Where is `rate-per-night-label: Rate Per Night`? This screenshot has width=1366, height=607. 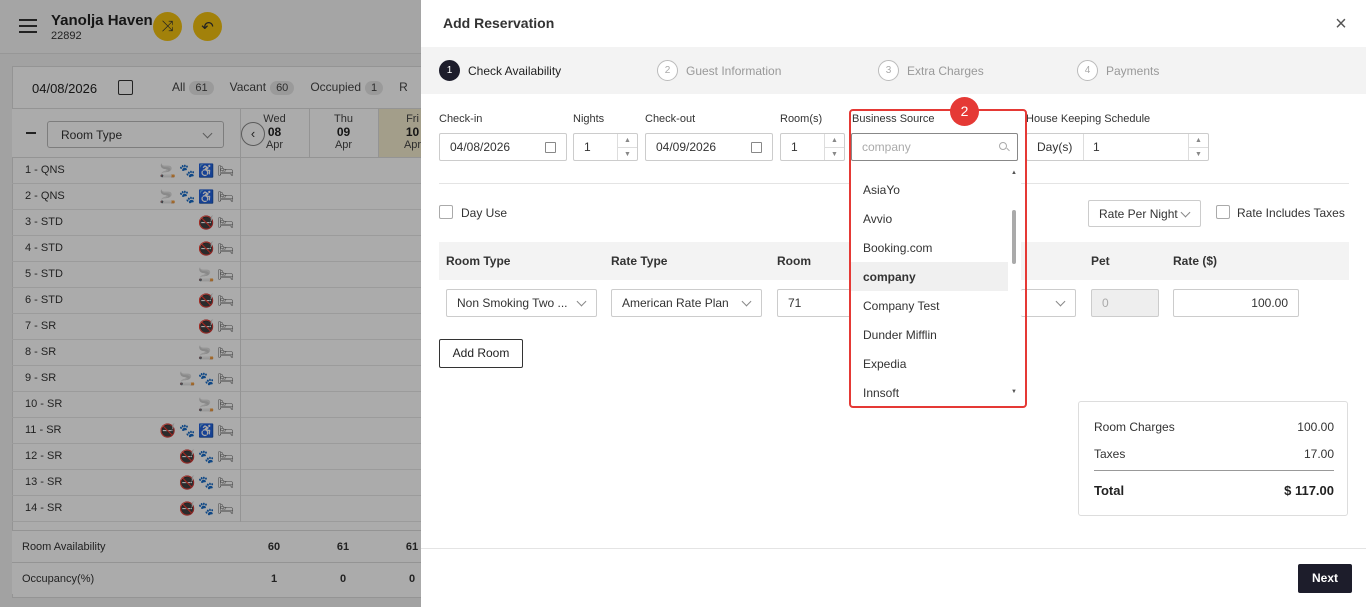 rate-per-night-label: Rate Per Night is located at coordinates (1138, 214).